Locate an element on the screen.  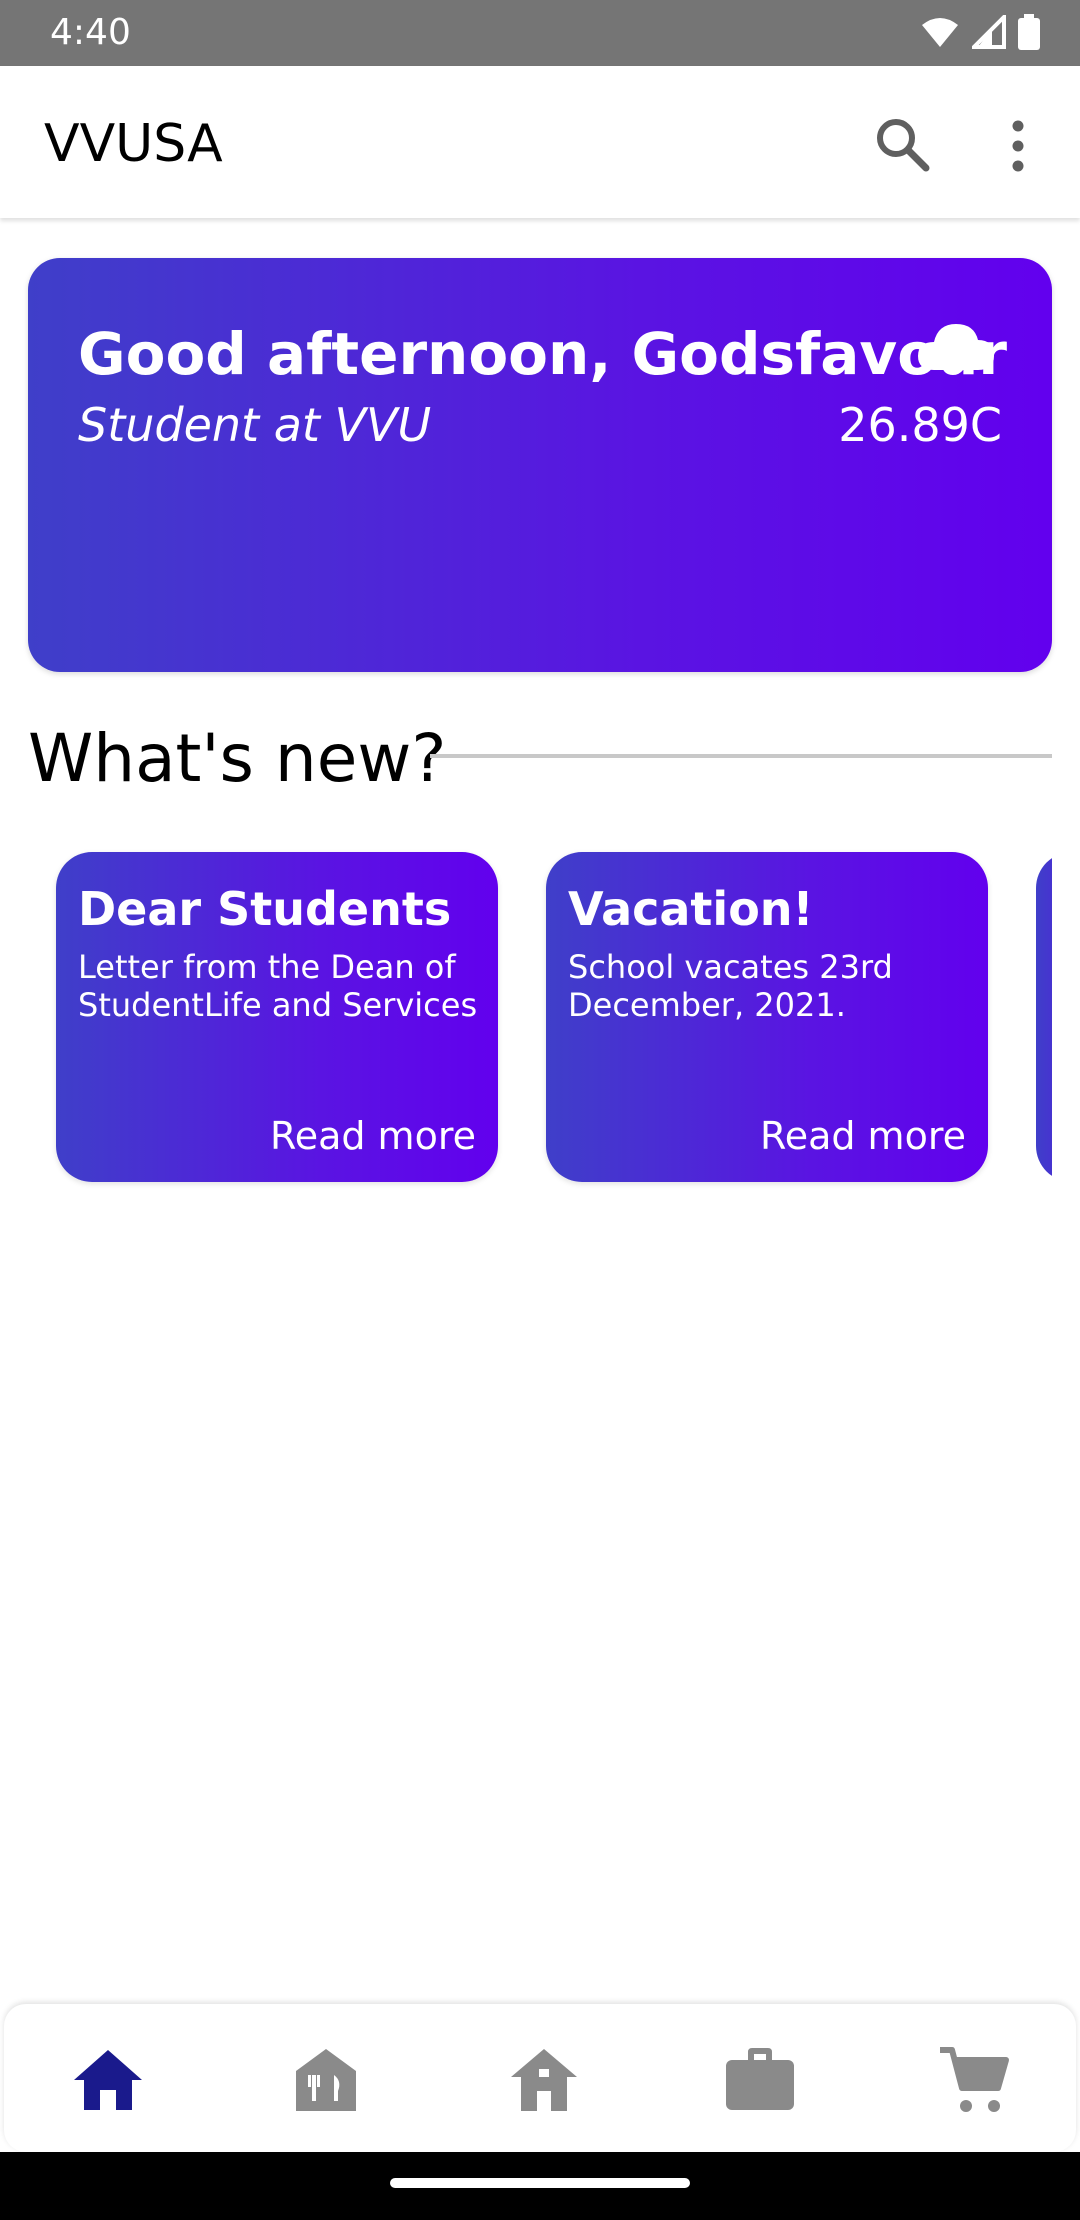
nav-home is located at coordinates (108, 2080).